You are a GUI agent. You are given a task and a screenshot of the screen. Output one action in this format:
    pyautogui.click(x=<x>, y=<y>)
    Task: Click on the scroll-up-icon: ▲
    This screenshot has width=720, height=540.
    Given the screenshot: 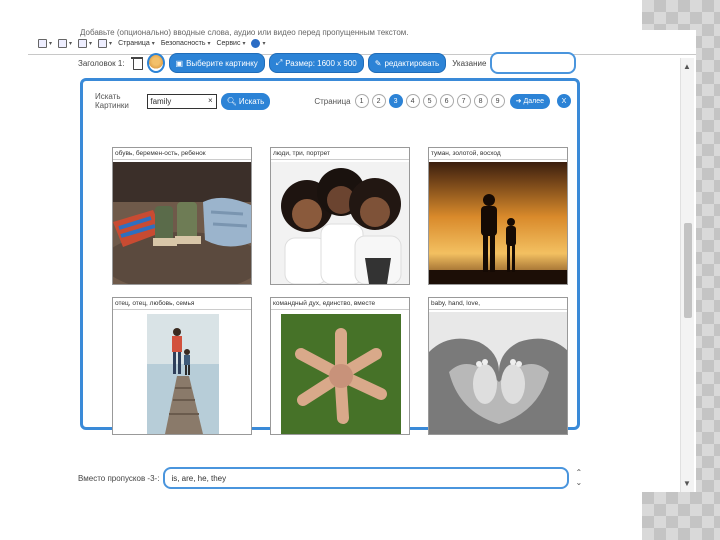 What is the action you would take?
    pyautogui.click(x=687, y=66)
    